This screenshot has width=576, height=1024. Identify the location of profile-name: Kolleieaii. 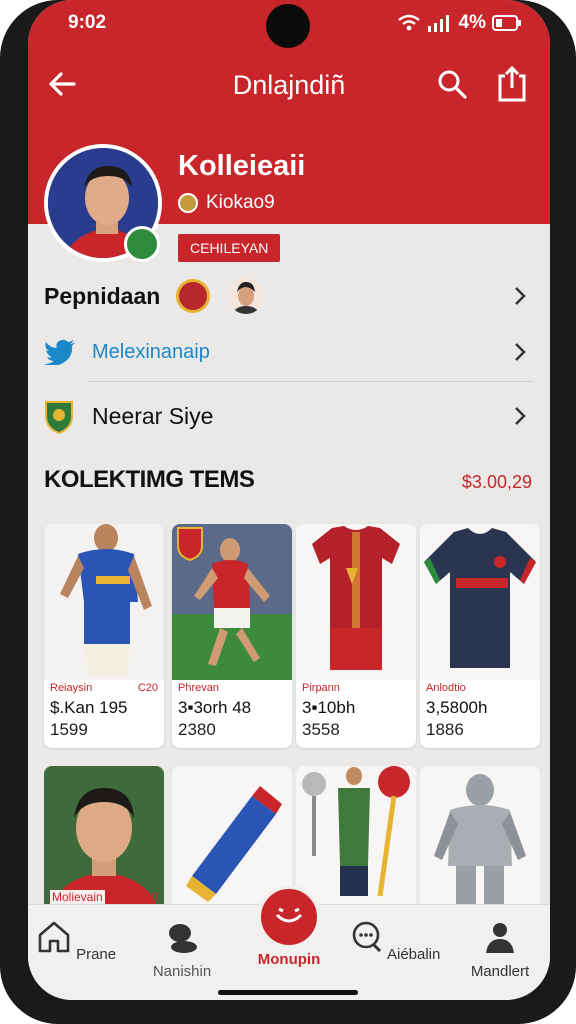
(242, 166).